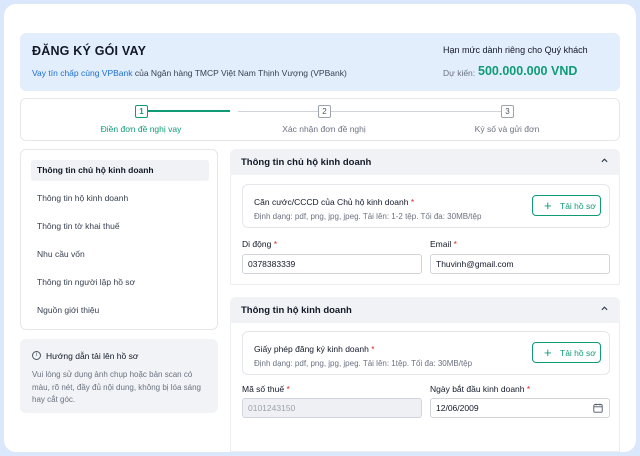  I want to click on sidebar-item-business-info: Thông tin hộ kinh doanh, so click(120, 198).